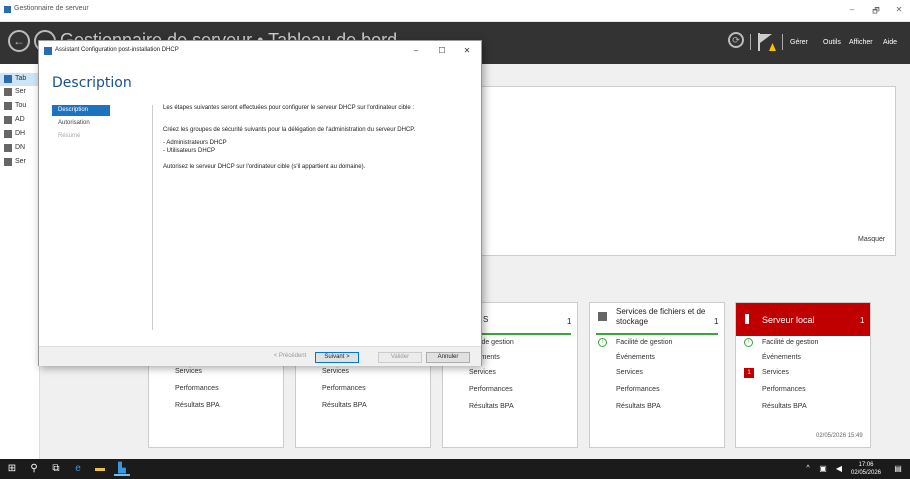 Image resolution: width=910 pixels, height=479 pixels. What do you see at coordinates (890, 42) in the screenshot?
I see `menu-help: Aide` at bounding box center [890, 42].